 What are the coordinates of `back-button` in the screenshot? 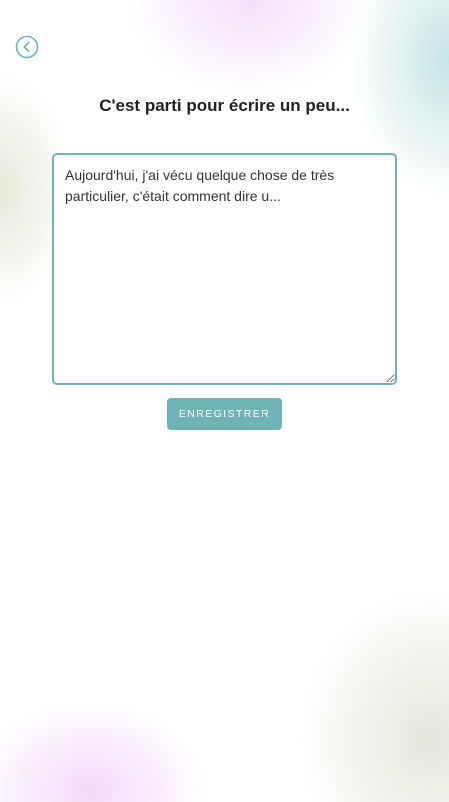 It's located at (27, 47).